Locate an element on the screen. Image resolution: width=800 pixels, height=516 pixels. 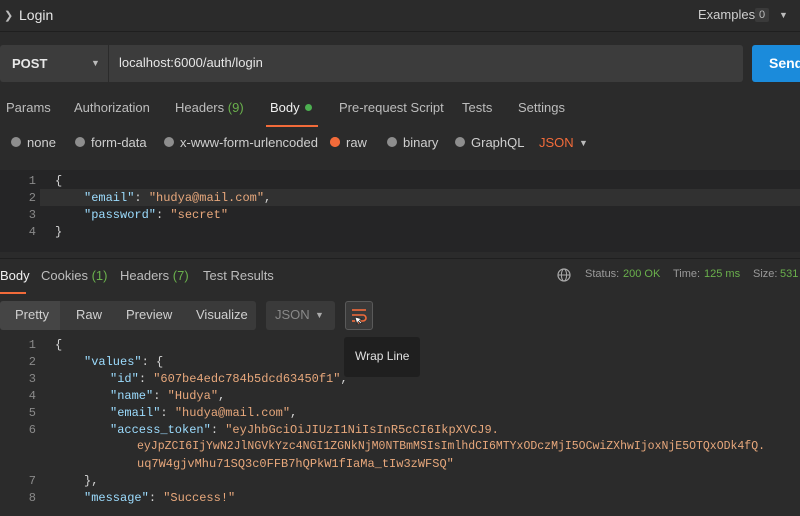
tab-tests: Tests is located at coordinates (477, 107).